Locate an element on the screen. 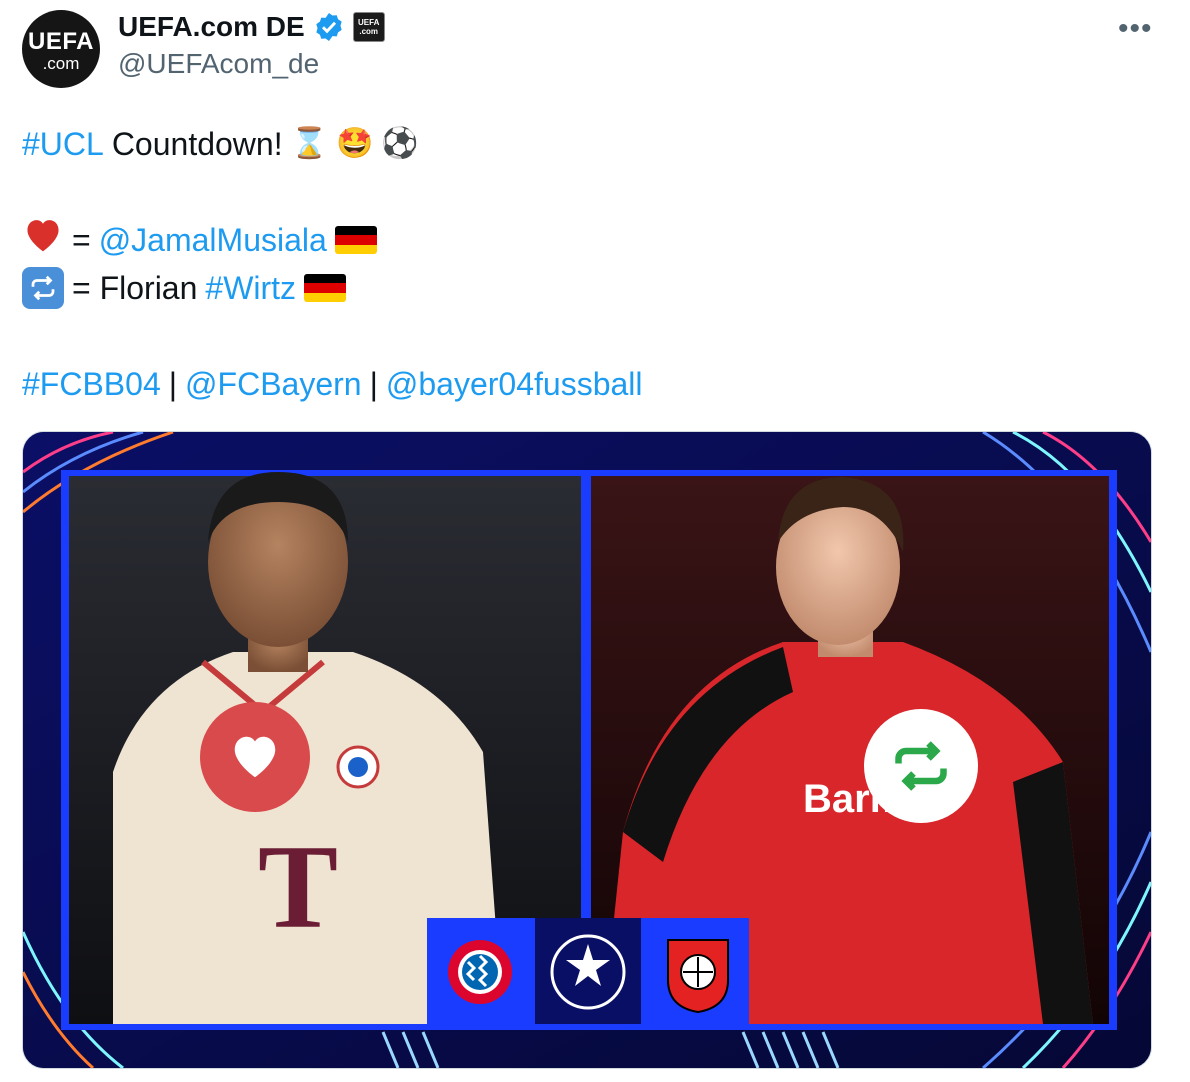 The height and width of the screenshot is (1082, 1190). account-avatar: UEFA .com is located at coordinates (61, 49).